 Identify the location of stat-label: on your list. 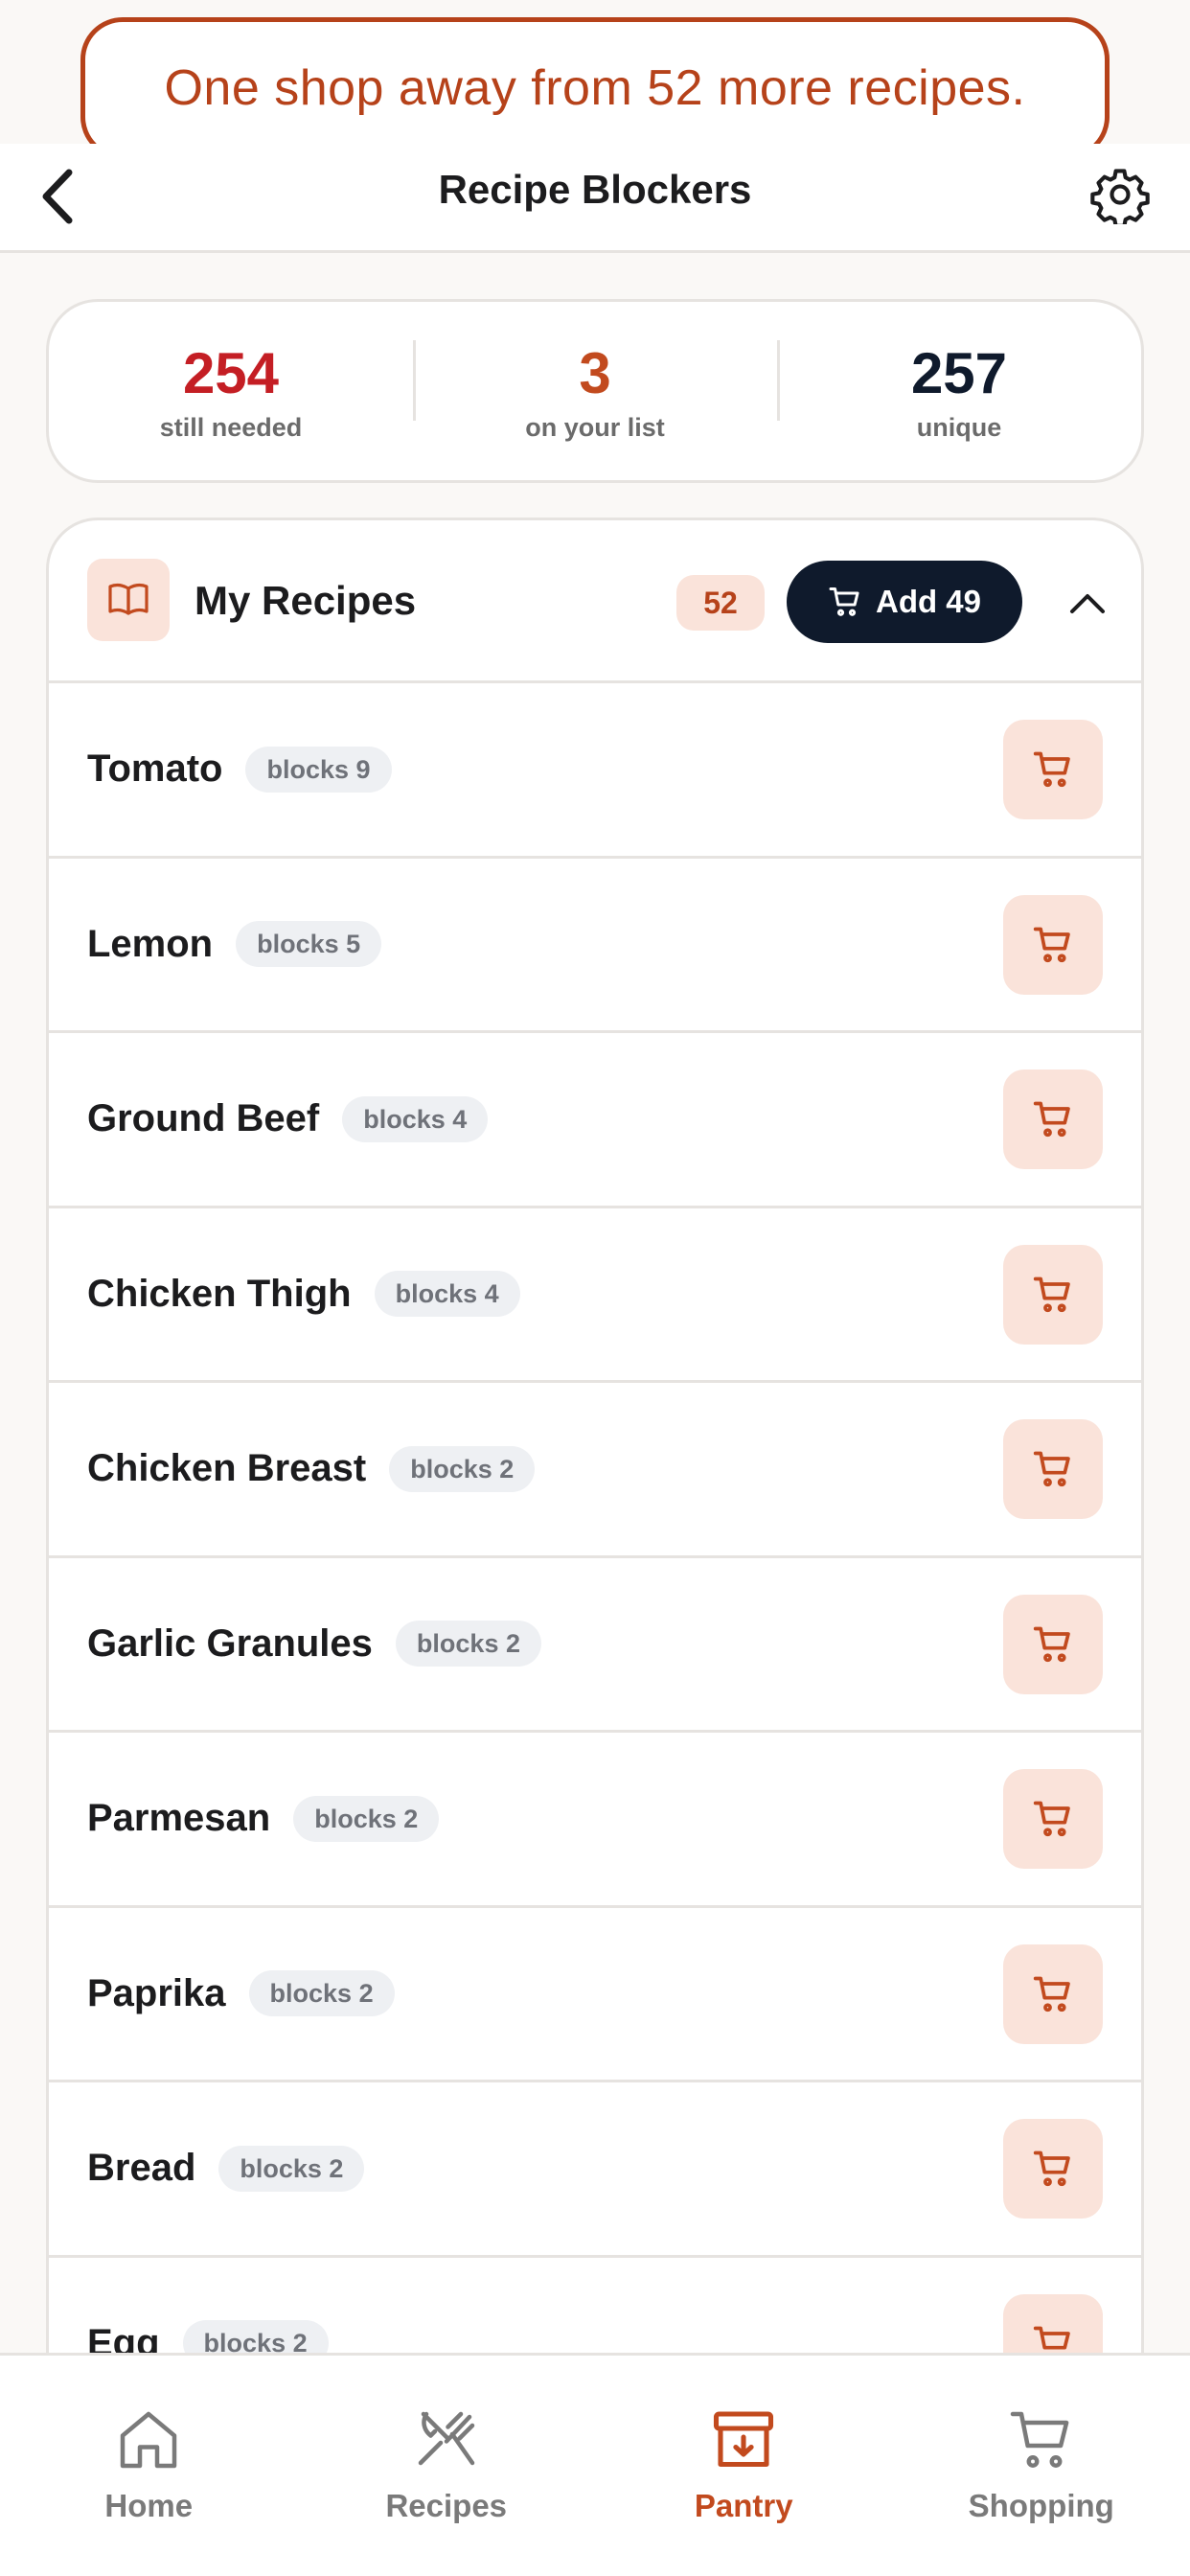
(595, 427).